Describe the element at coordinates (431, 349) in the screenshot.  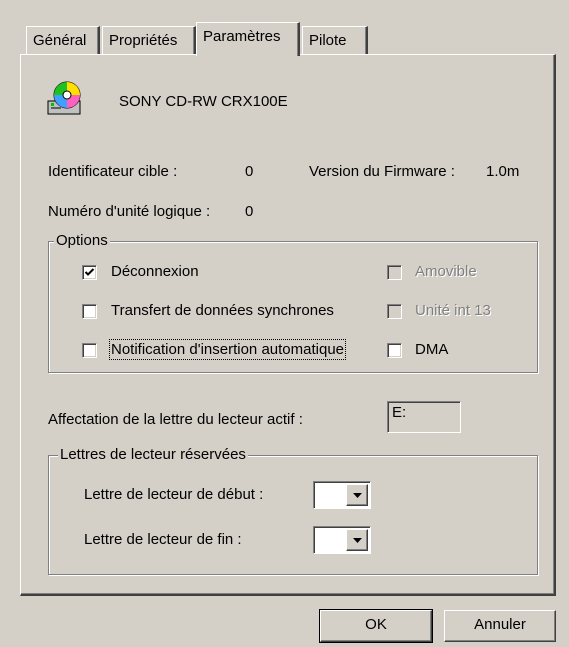
I see `dma-label: DMA` at that location.